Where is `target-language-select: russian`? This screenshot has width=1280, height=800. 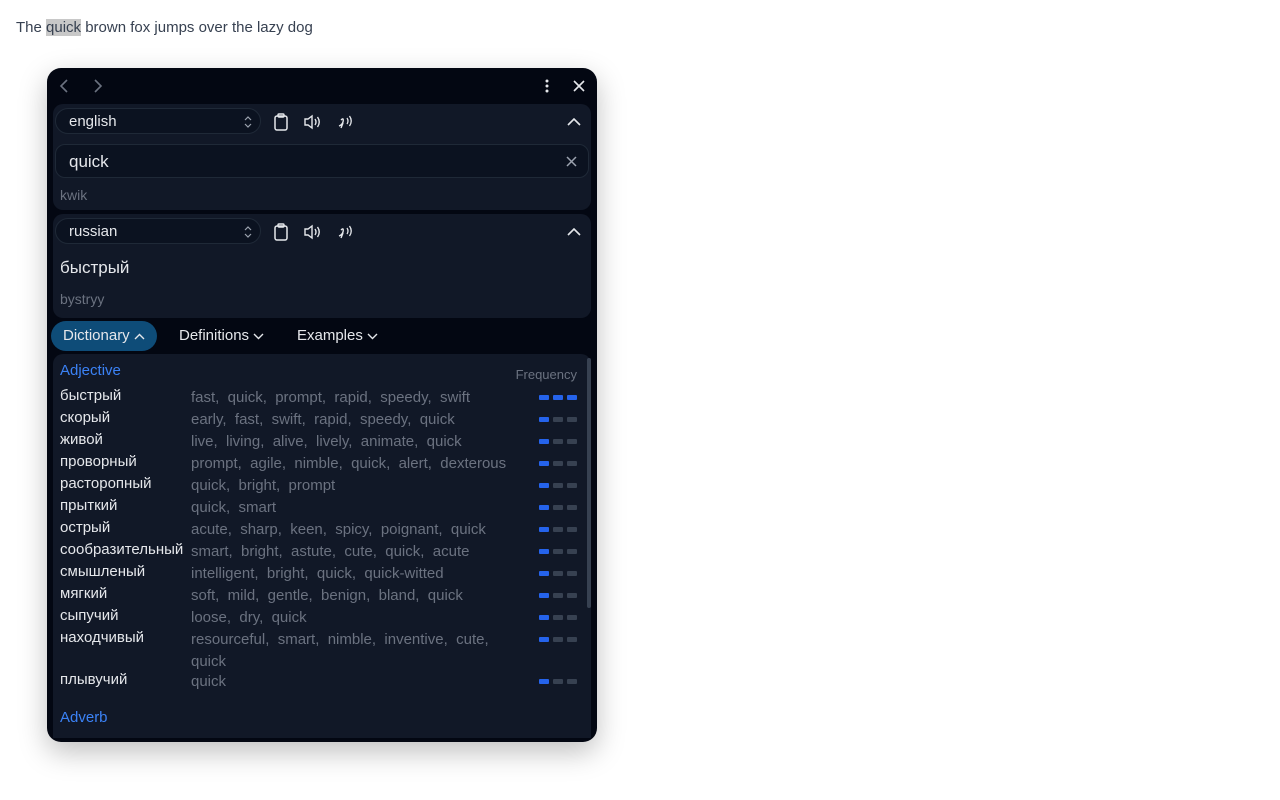 target-language-select: russian is located at coordinates (158, 231).